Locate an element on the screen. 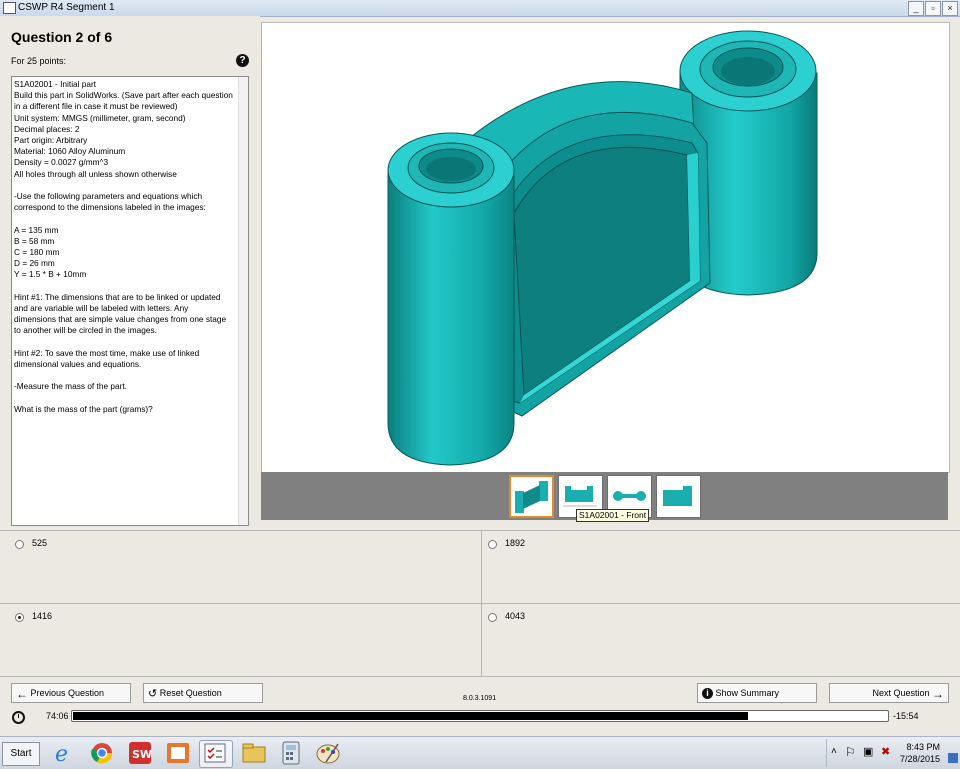  show-summary-button: i Show Summary is located at coordinates (757, 693).